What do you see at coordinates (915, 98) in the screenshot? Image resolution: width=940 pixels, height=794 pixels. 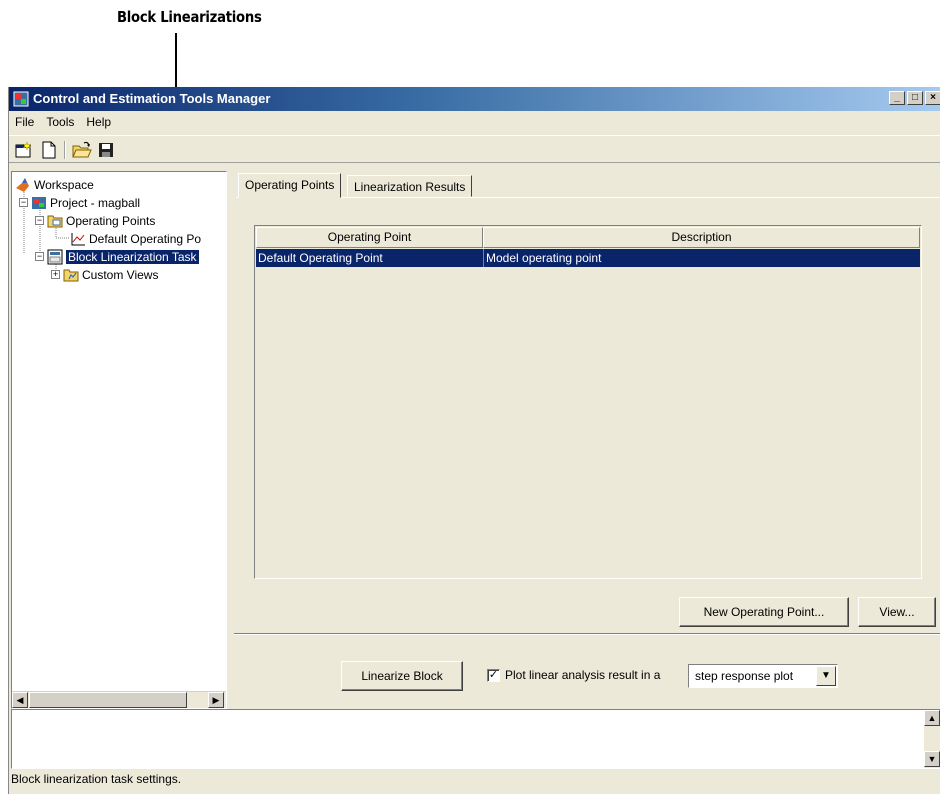 I see `maximize-button: □` at bounding box center [915, 98].